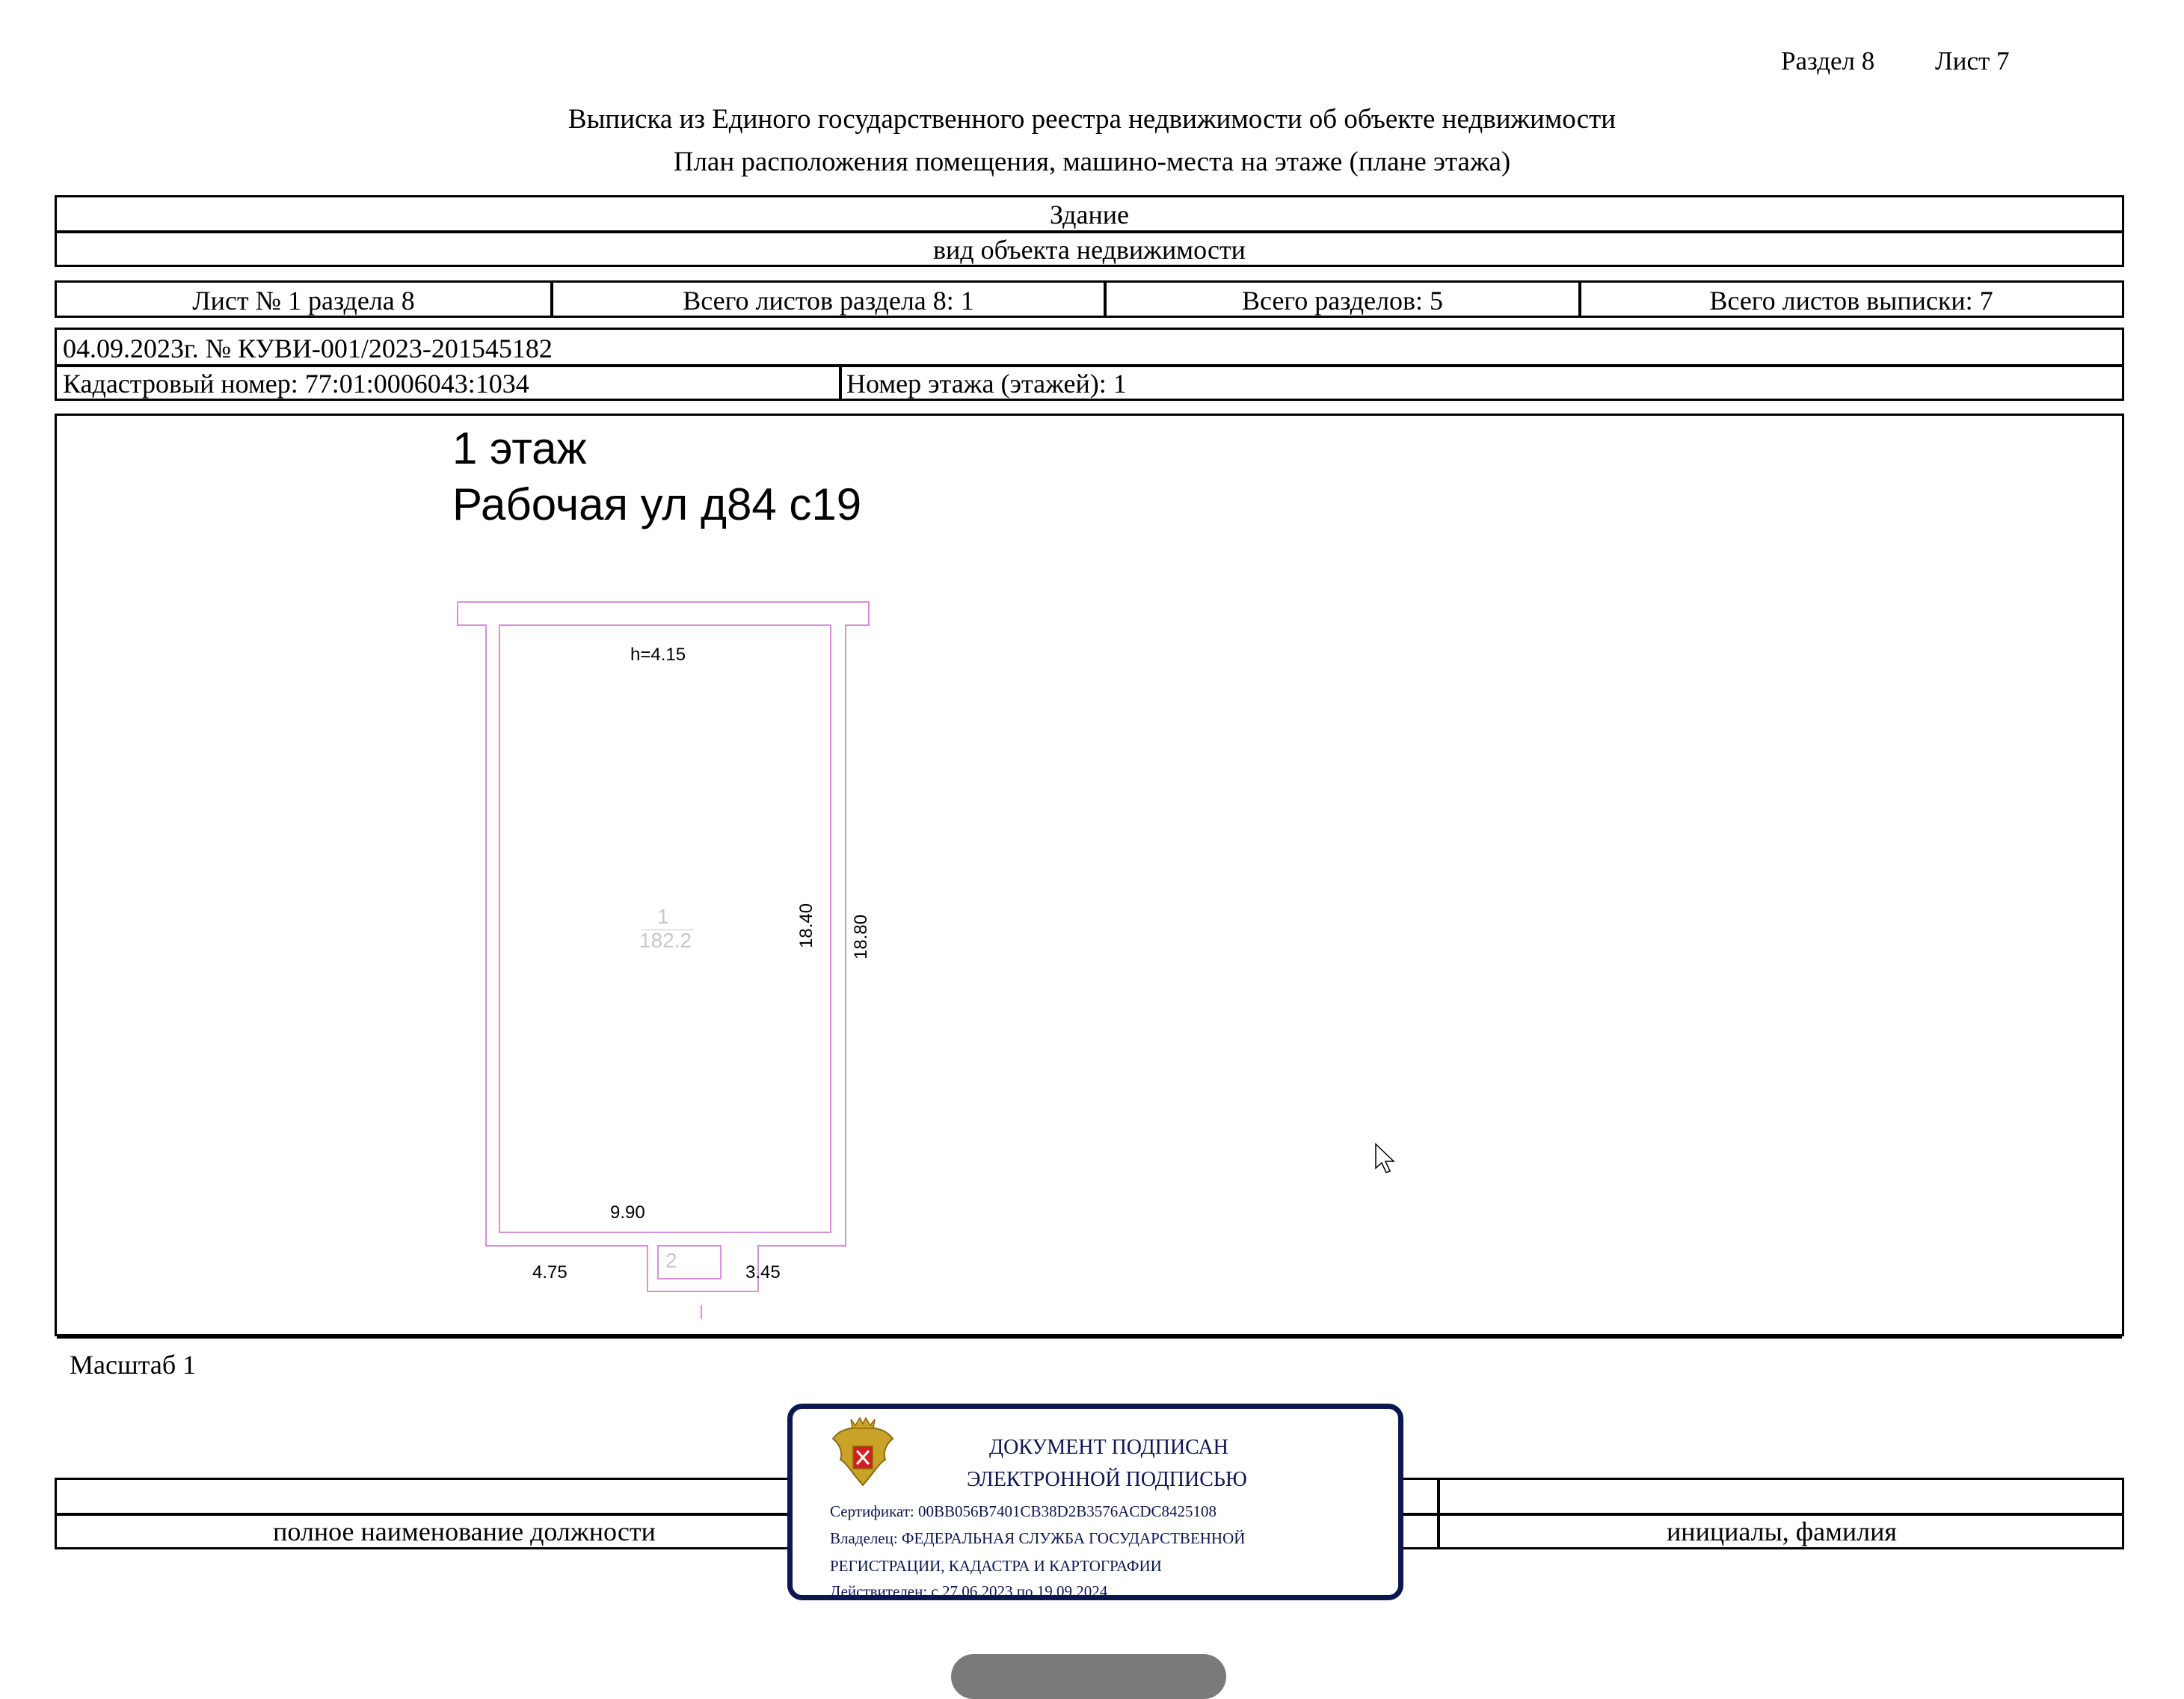 The height and width of the screenshot is (1699, 2184). Describe the element at coordinates (763, 1272) in the screenshot. I see `dimension-right-segment: 3.45` at that location.